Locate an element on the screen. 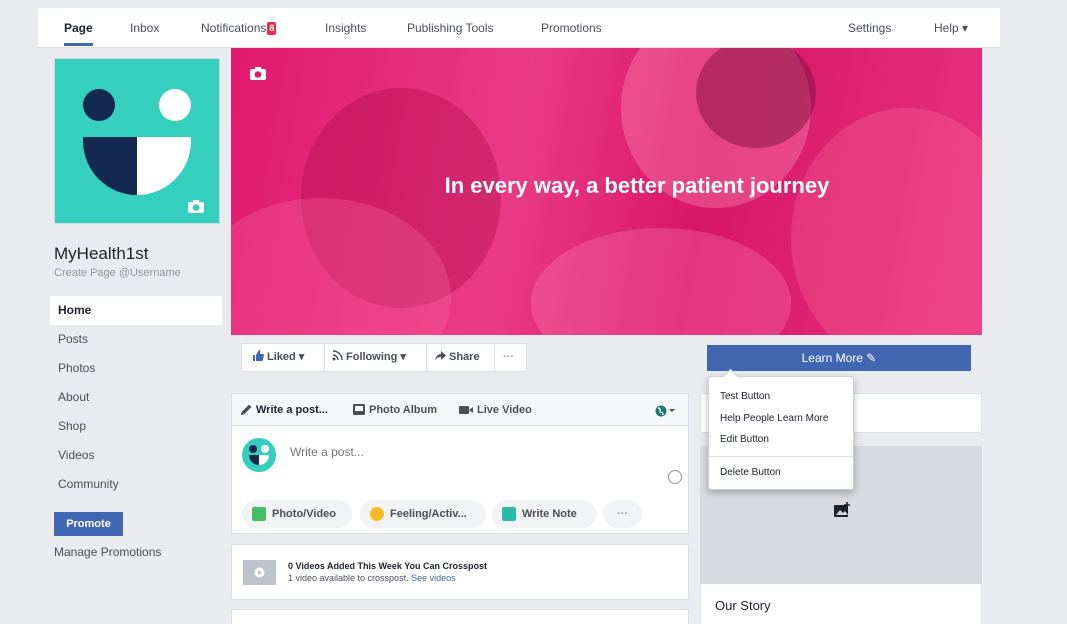 The height and width of the screenshot is (624, 1067). our-story-card: Our Story is located at coordinates (841, 604).